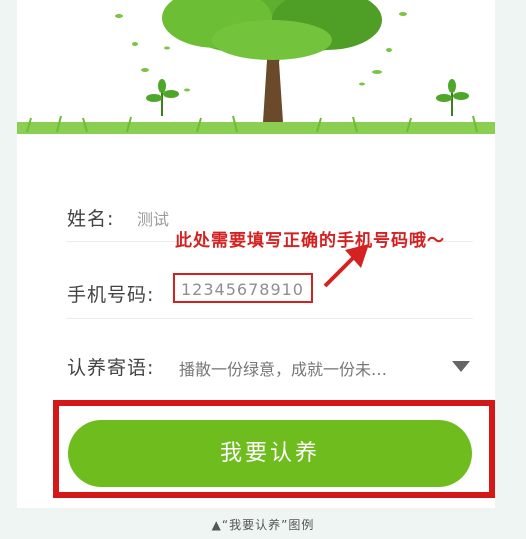  I want to click on chevron-down-icon, so click(461, 367).